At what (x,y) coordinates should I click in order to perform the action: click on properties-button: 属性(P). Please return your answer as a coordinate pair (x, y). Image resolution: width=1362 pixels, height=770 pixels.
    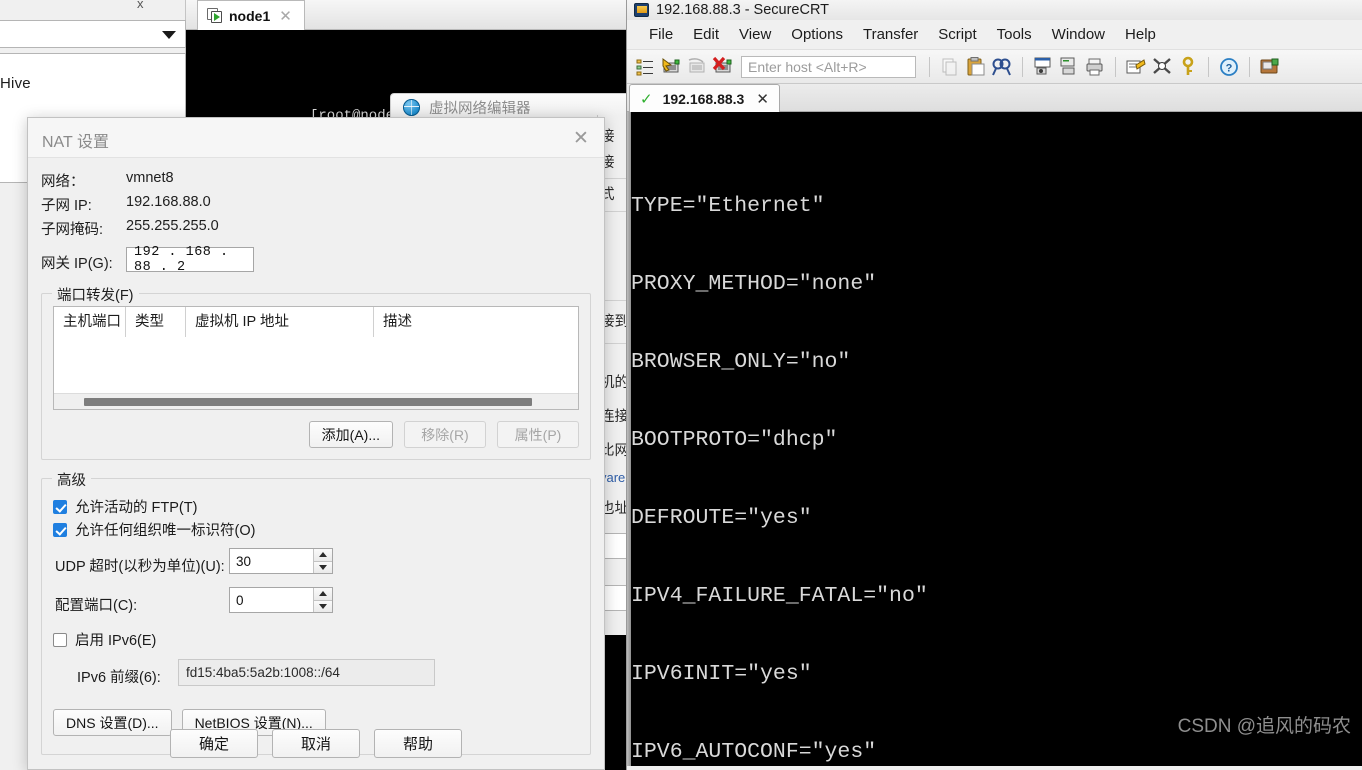
    Looking at the image, I should click on (538, 434).